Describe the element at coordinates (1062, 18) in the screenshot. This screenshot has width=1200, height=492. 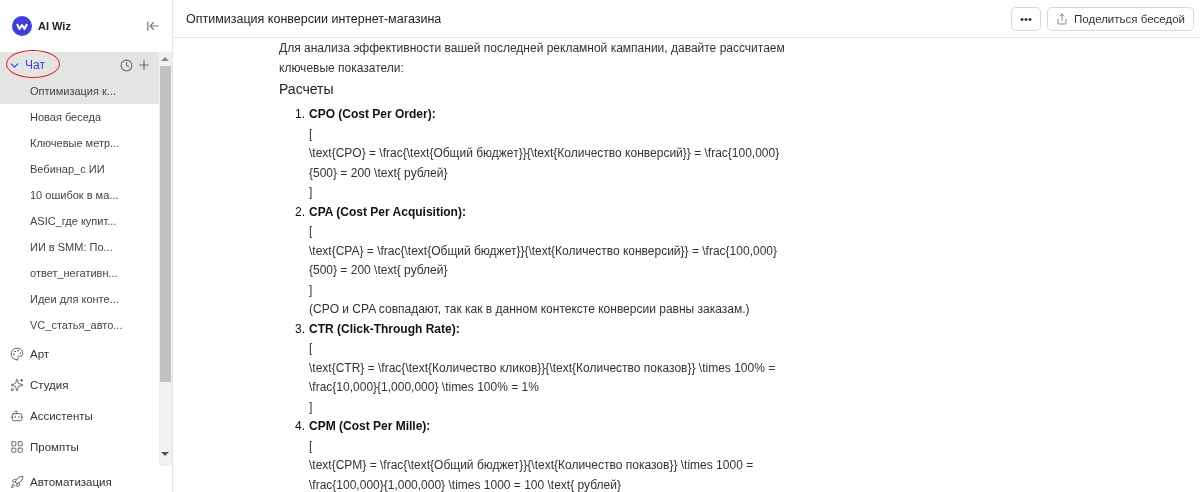
I see `share-icon` at that location.